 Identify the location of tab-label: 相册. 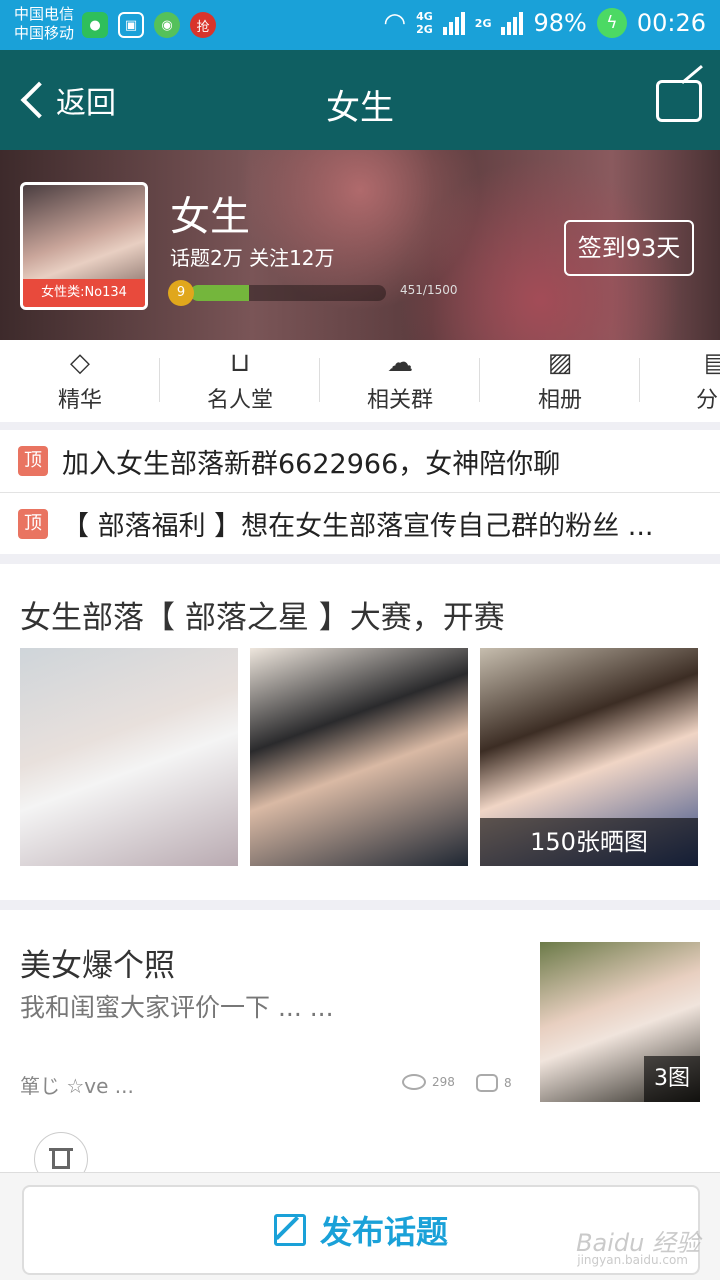
(559, 400).